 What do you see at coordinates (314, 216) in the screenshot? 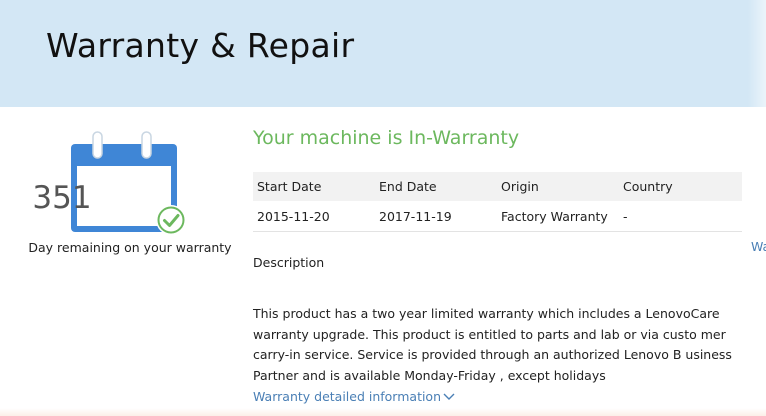
I see `cell-start-date: 2015-11-20` at bounding box center [314, 216].